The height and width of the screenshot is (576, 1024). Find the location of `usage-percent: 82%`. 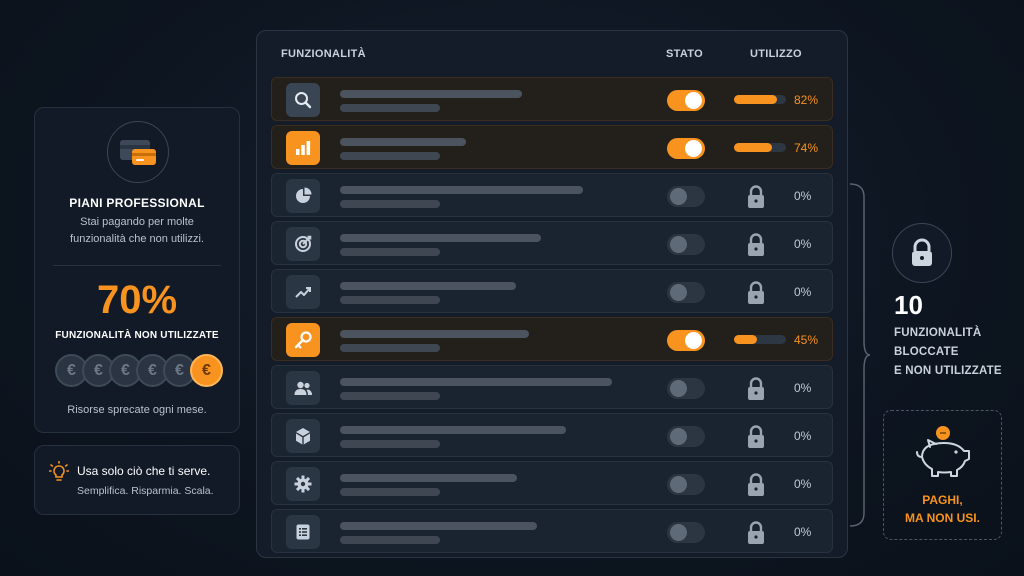

usage-percent: 82% is located at coordinates (806, 100).